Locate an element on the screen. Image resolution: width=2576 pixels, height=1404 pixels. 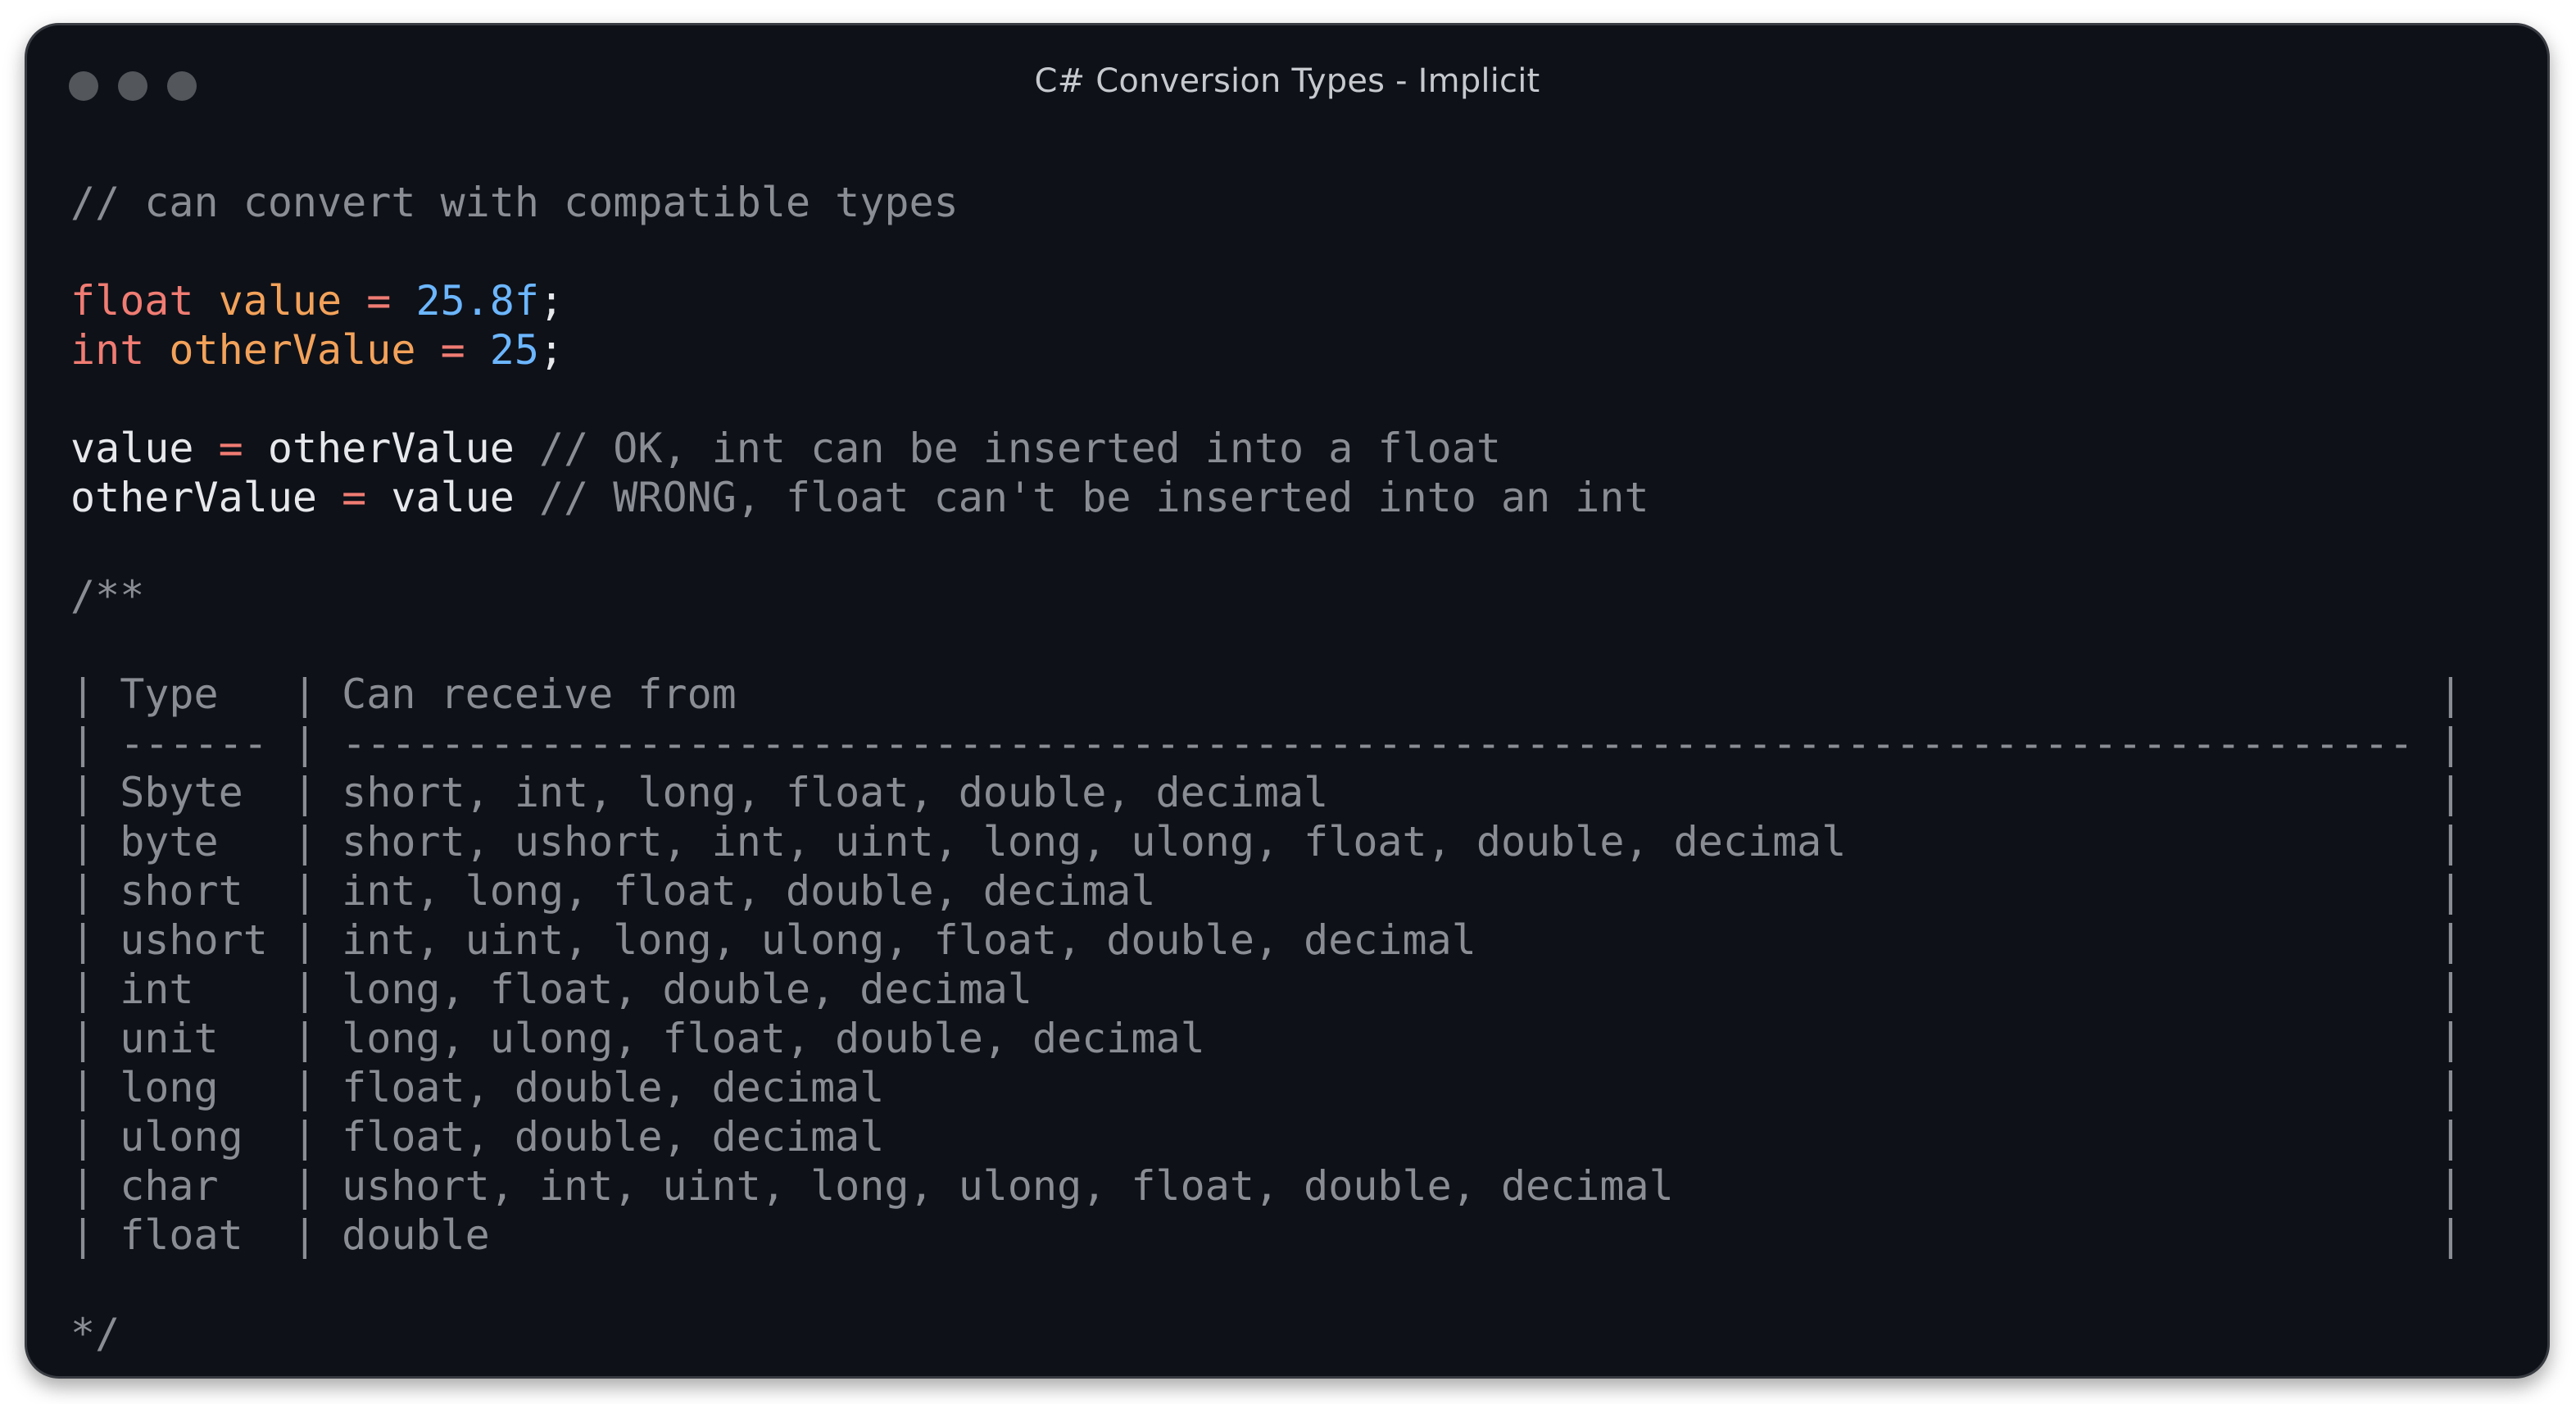
assign-rhs: otherValue is located at coordinates (391, 449).